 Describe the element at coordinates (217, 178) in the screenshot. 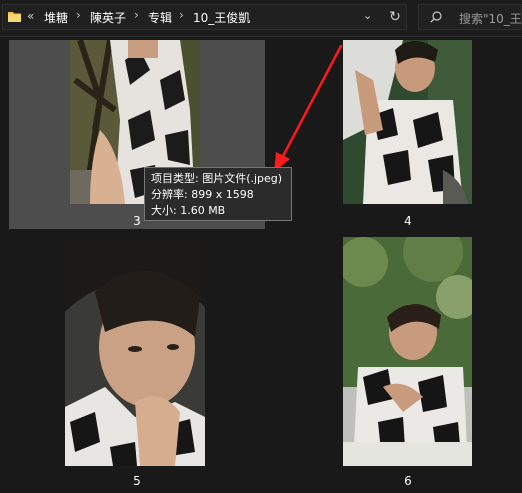

I see `tooltip-item-type: 项目类型: 图片文件(.jpeg)` at that location.